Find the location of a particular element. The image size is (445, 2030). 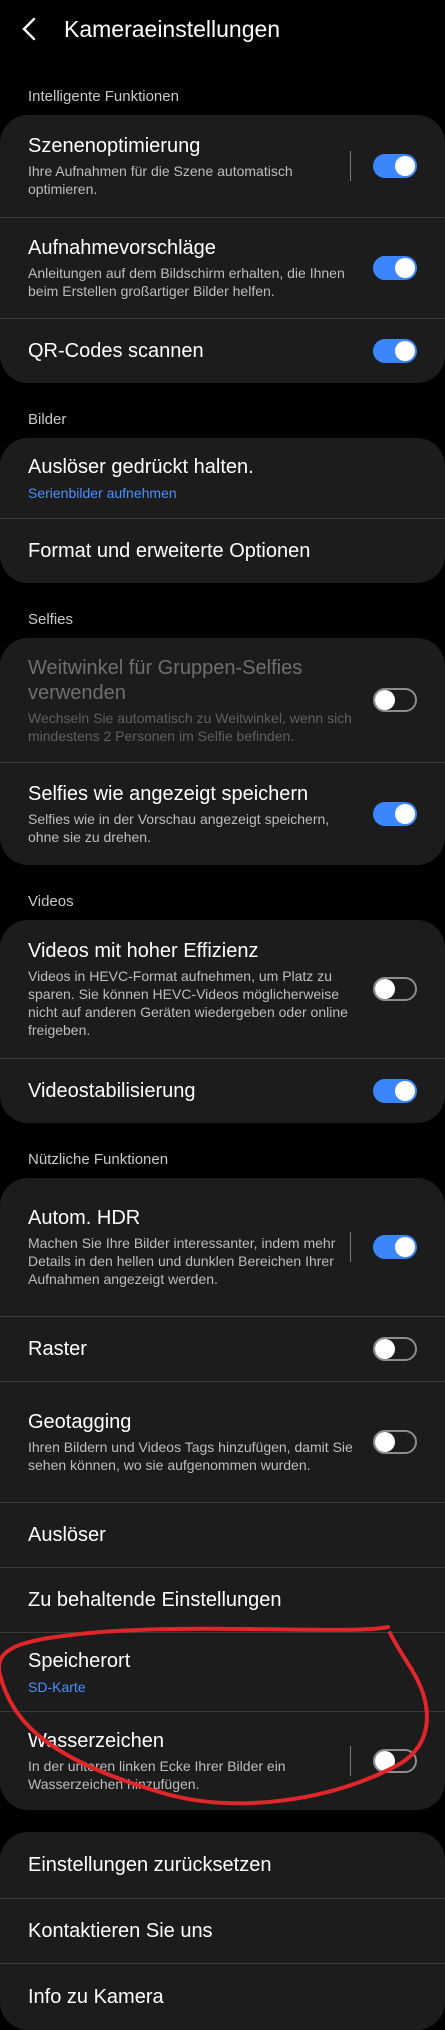

arrow-left-icon is located at coordinates (29, 29).